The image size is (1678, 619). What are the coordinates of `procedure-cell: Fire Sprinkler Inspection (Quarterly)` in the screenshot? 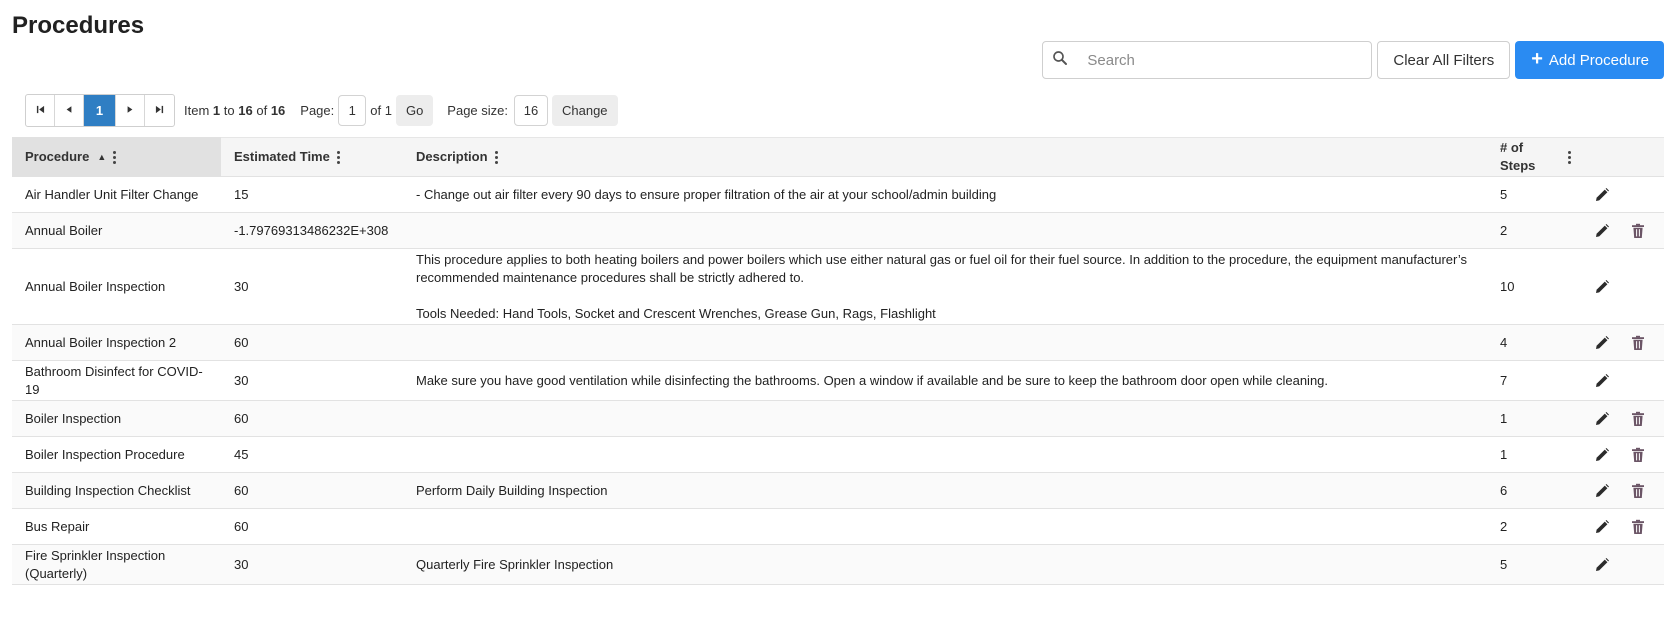 It's located at (116, 565).